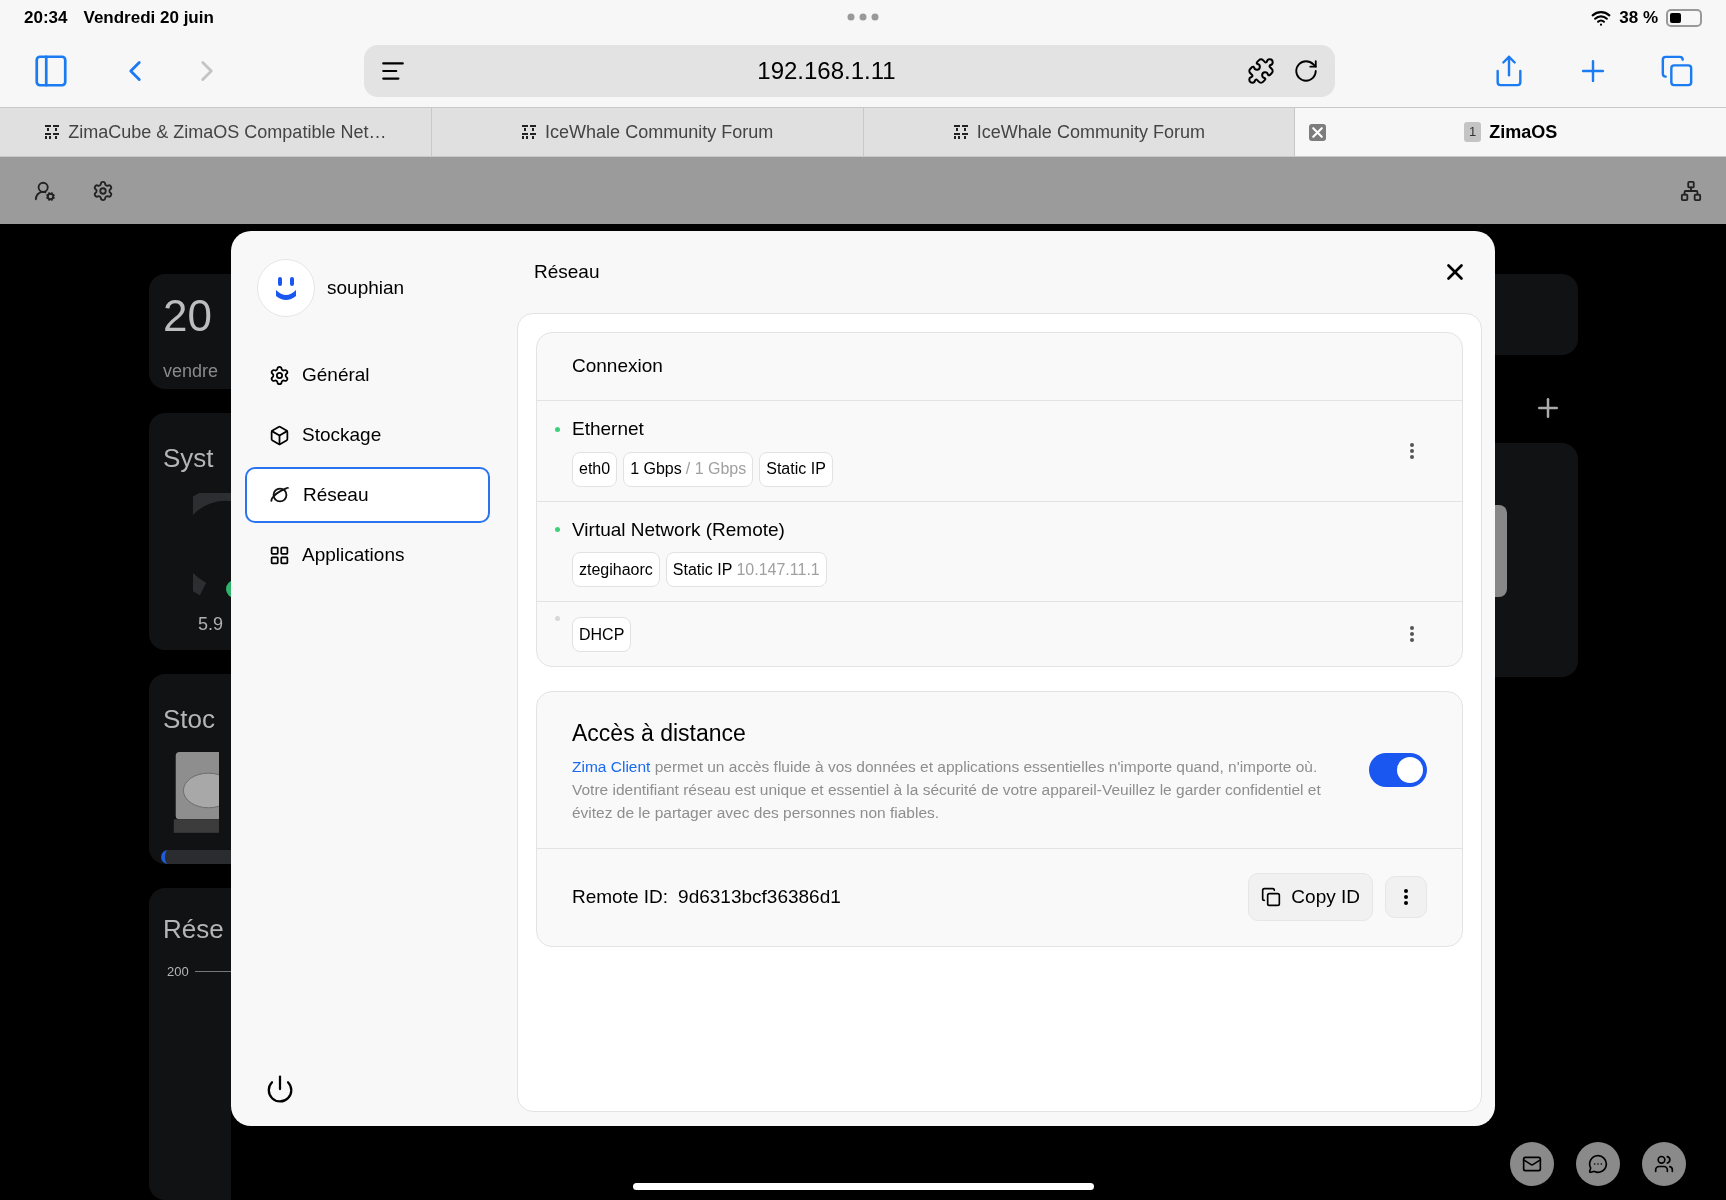 The width and height of the screenshot is (1726, 1200). I want to click on chat-button, so click(1598, 1164).